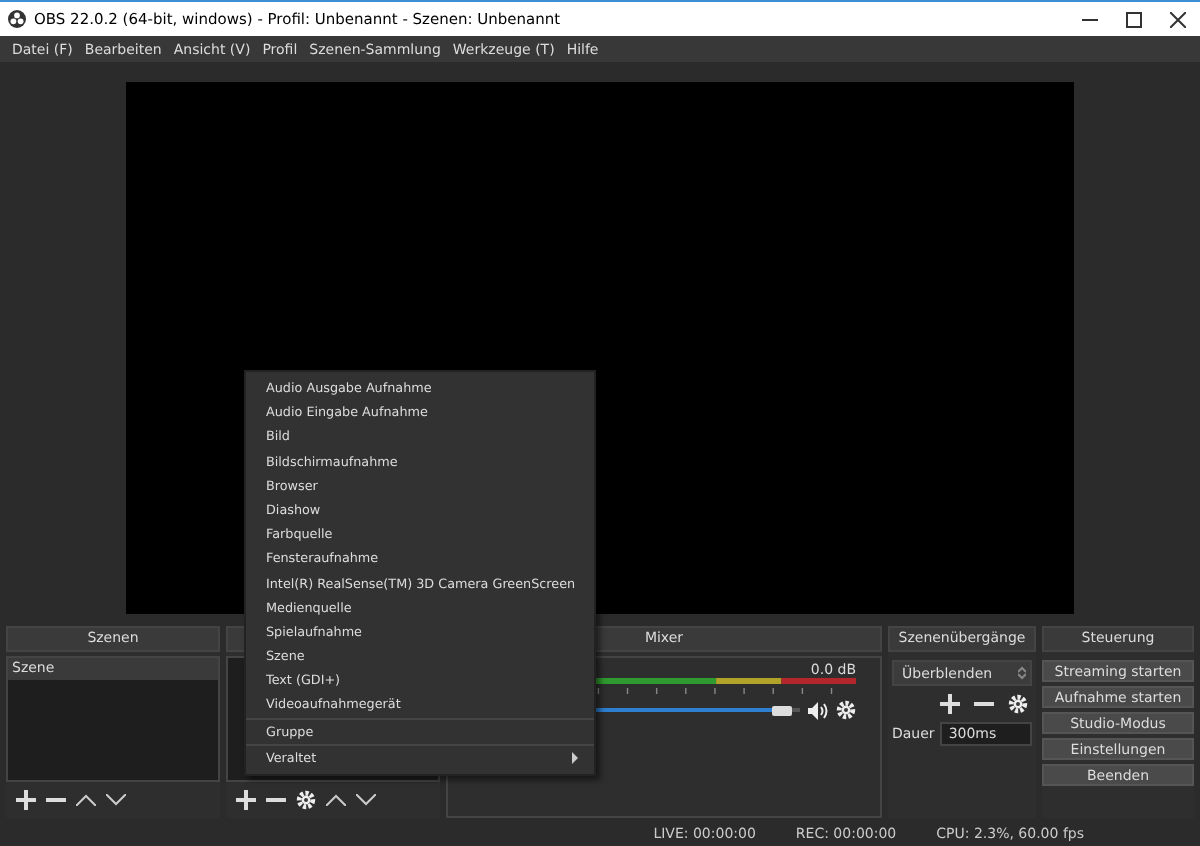  I want to click on spinner-arrows-icon, so click(1022, 673).